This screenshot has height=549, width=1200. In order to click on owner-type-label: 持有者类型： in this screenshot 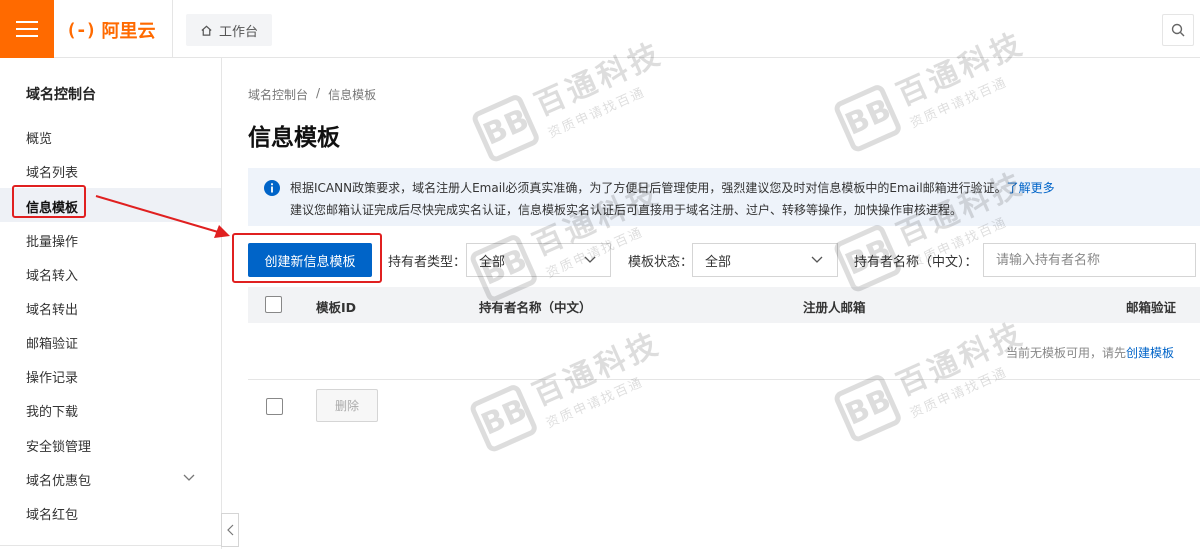, I will do `click(427, 262)`.